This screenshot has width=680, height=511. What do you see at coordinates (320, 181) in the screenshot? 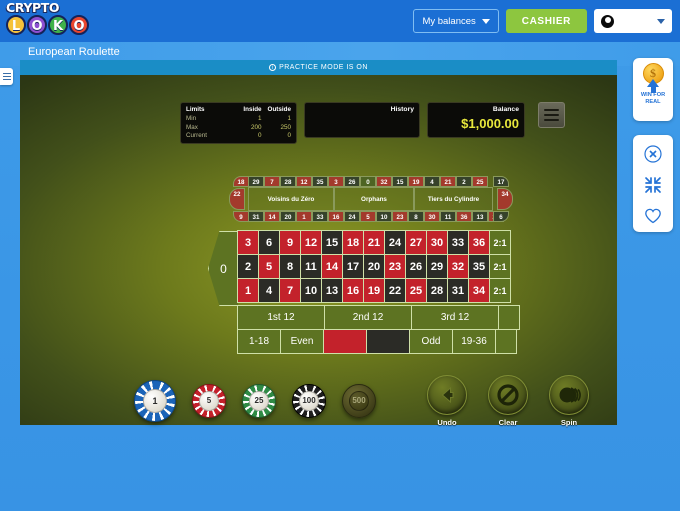
I see `racetrack-number-35: 35` at bounding box center [320, 181].